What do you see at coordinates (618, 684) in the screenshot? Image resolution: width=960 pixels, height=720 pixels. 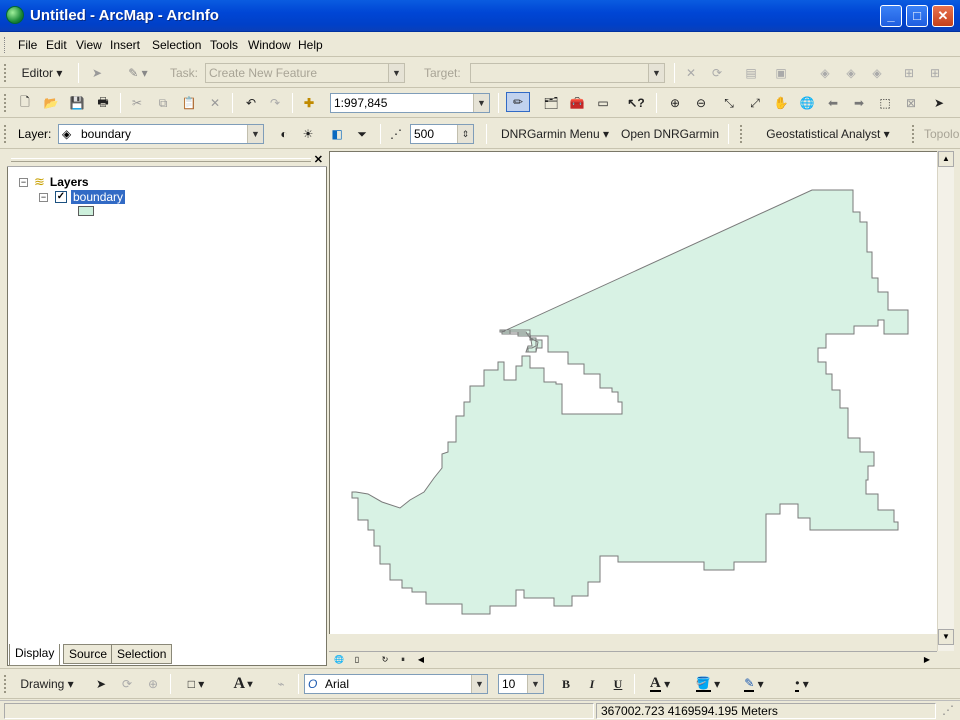 I see `underline-button: U` at bounding box center [618, 684].